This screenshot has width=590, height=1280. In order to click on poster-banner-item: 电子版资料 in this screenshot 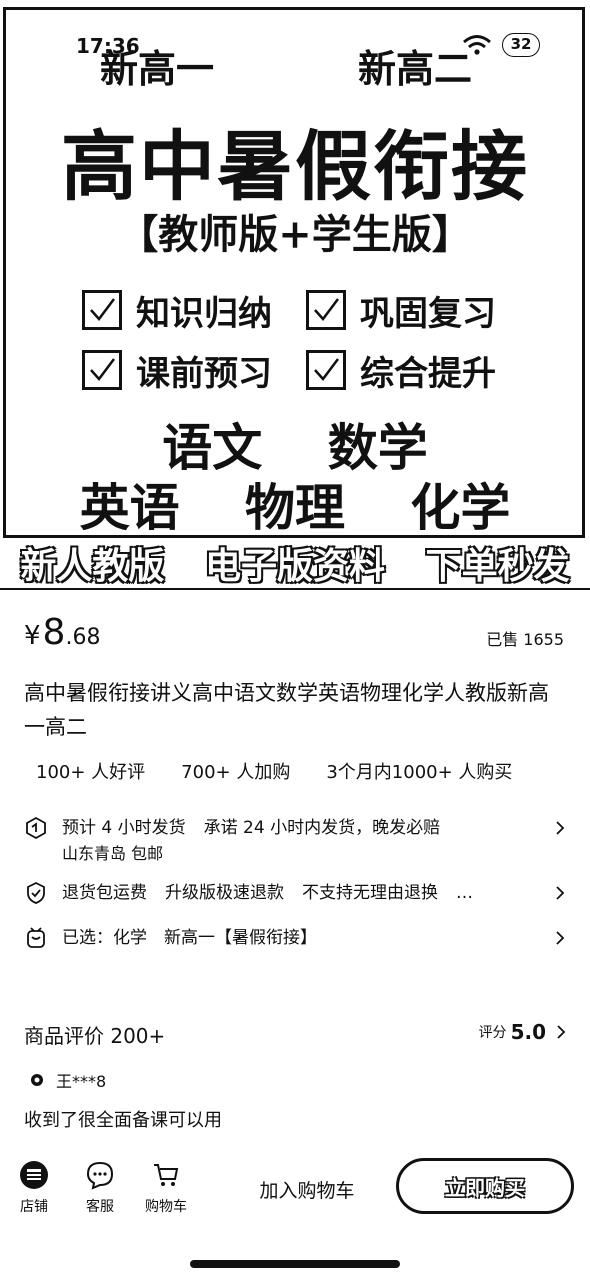, I will do `click(295, 566)`.